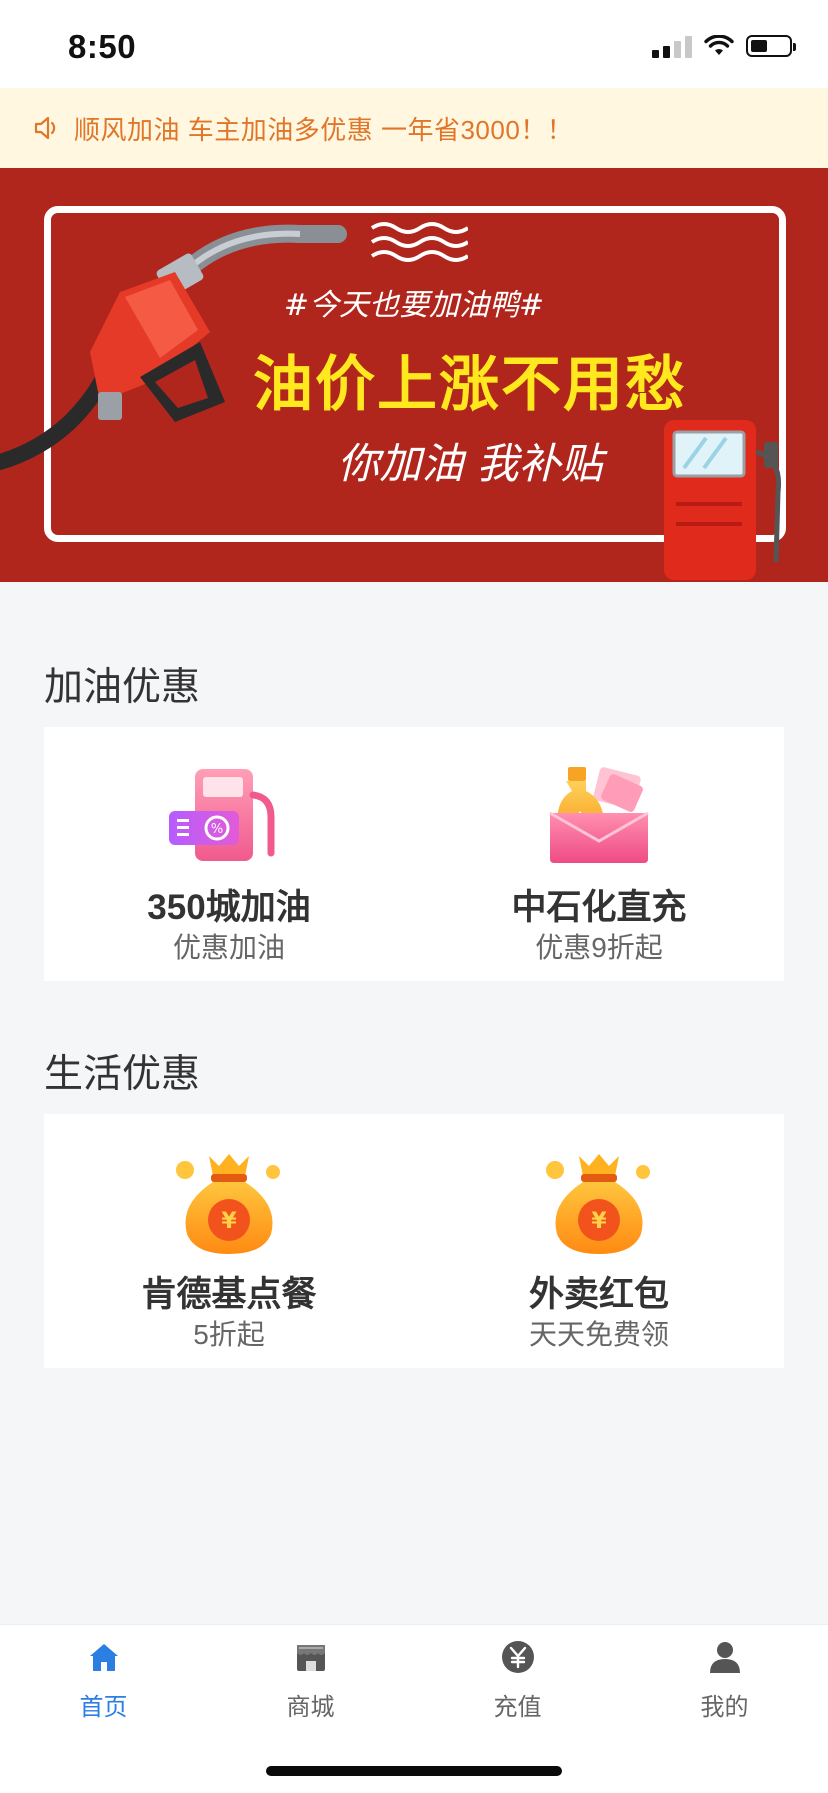 The width and height of the screenshot is (828, 1793). Describe the element at coordinates (229, 907) in the screenshot. I see `deal-title: 350城加油` at that location.